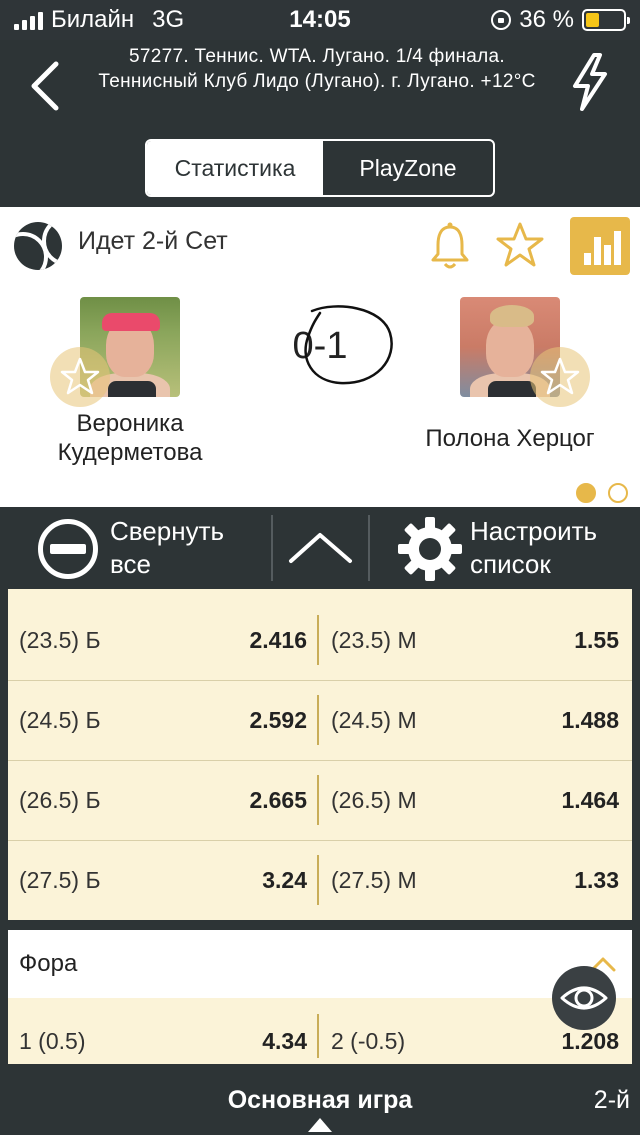  I want to click on chevron-up-icon, so click(320, 548).